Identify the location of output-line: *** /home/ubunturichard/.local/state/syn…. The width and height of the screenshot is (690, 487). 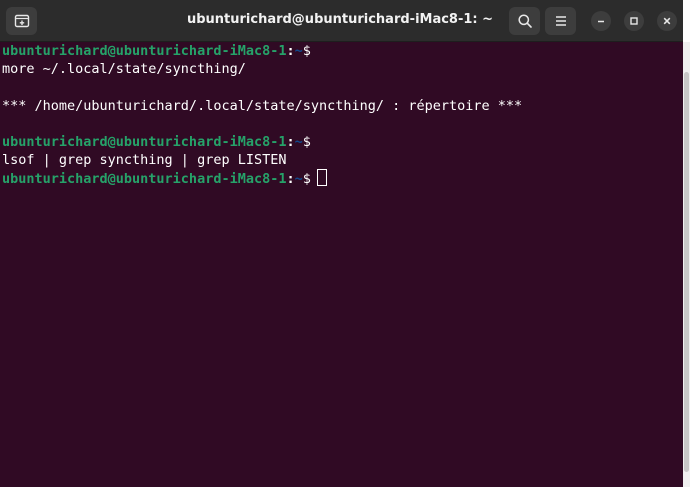
(262, 105).